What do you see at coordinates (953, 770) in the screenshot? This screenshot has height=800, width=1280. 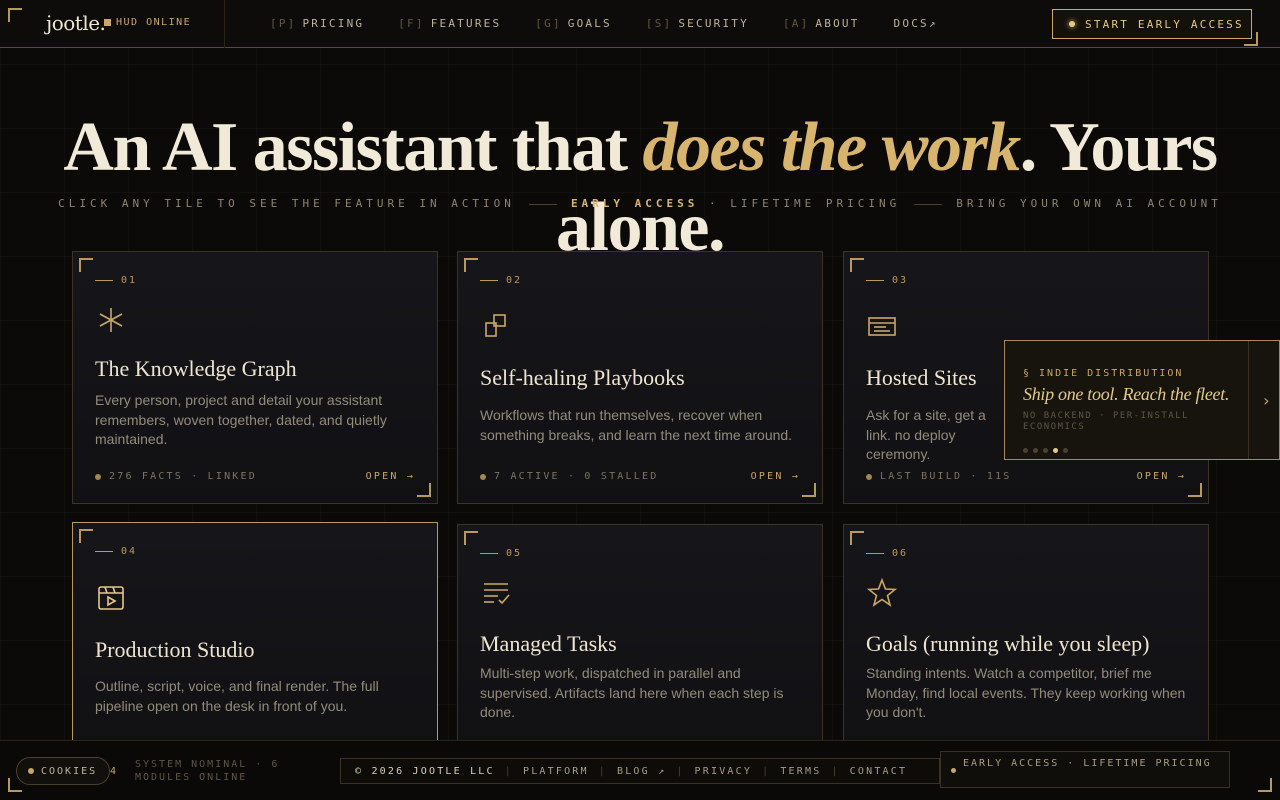 I see `status-dot-icon` at bounding box center [953, 770].